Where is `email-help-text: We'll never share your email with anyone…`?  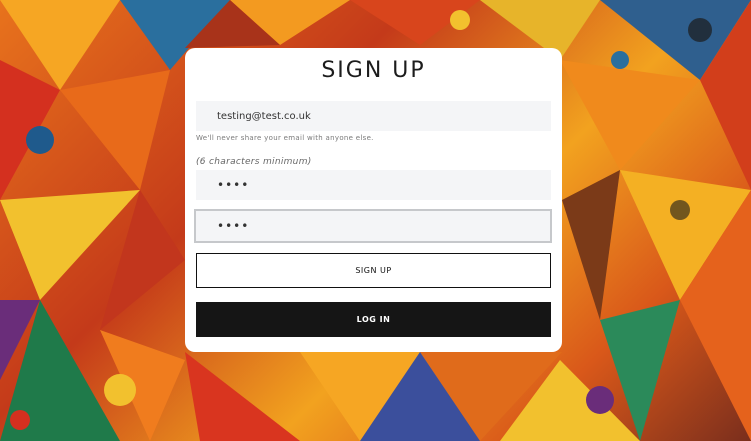 email-help-text: We'll never share your email with anyone… is located at coordinates (285, 138).